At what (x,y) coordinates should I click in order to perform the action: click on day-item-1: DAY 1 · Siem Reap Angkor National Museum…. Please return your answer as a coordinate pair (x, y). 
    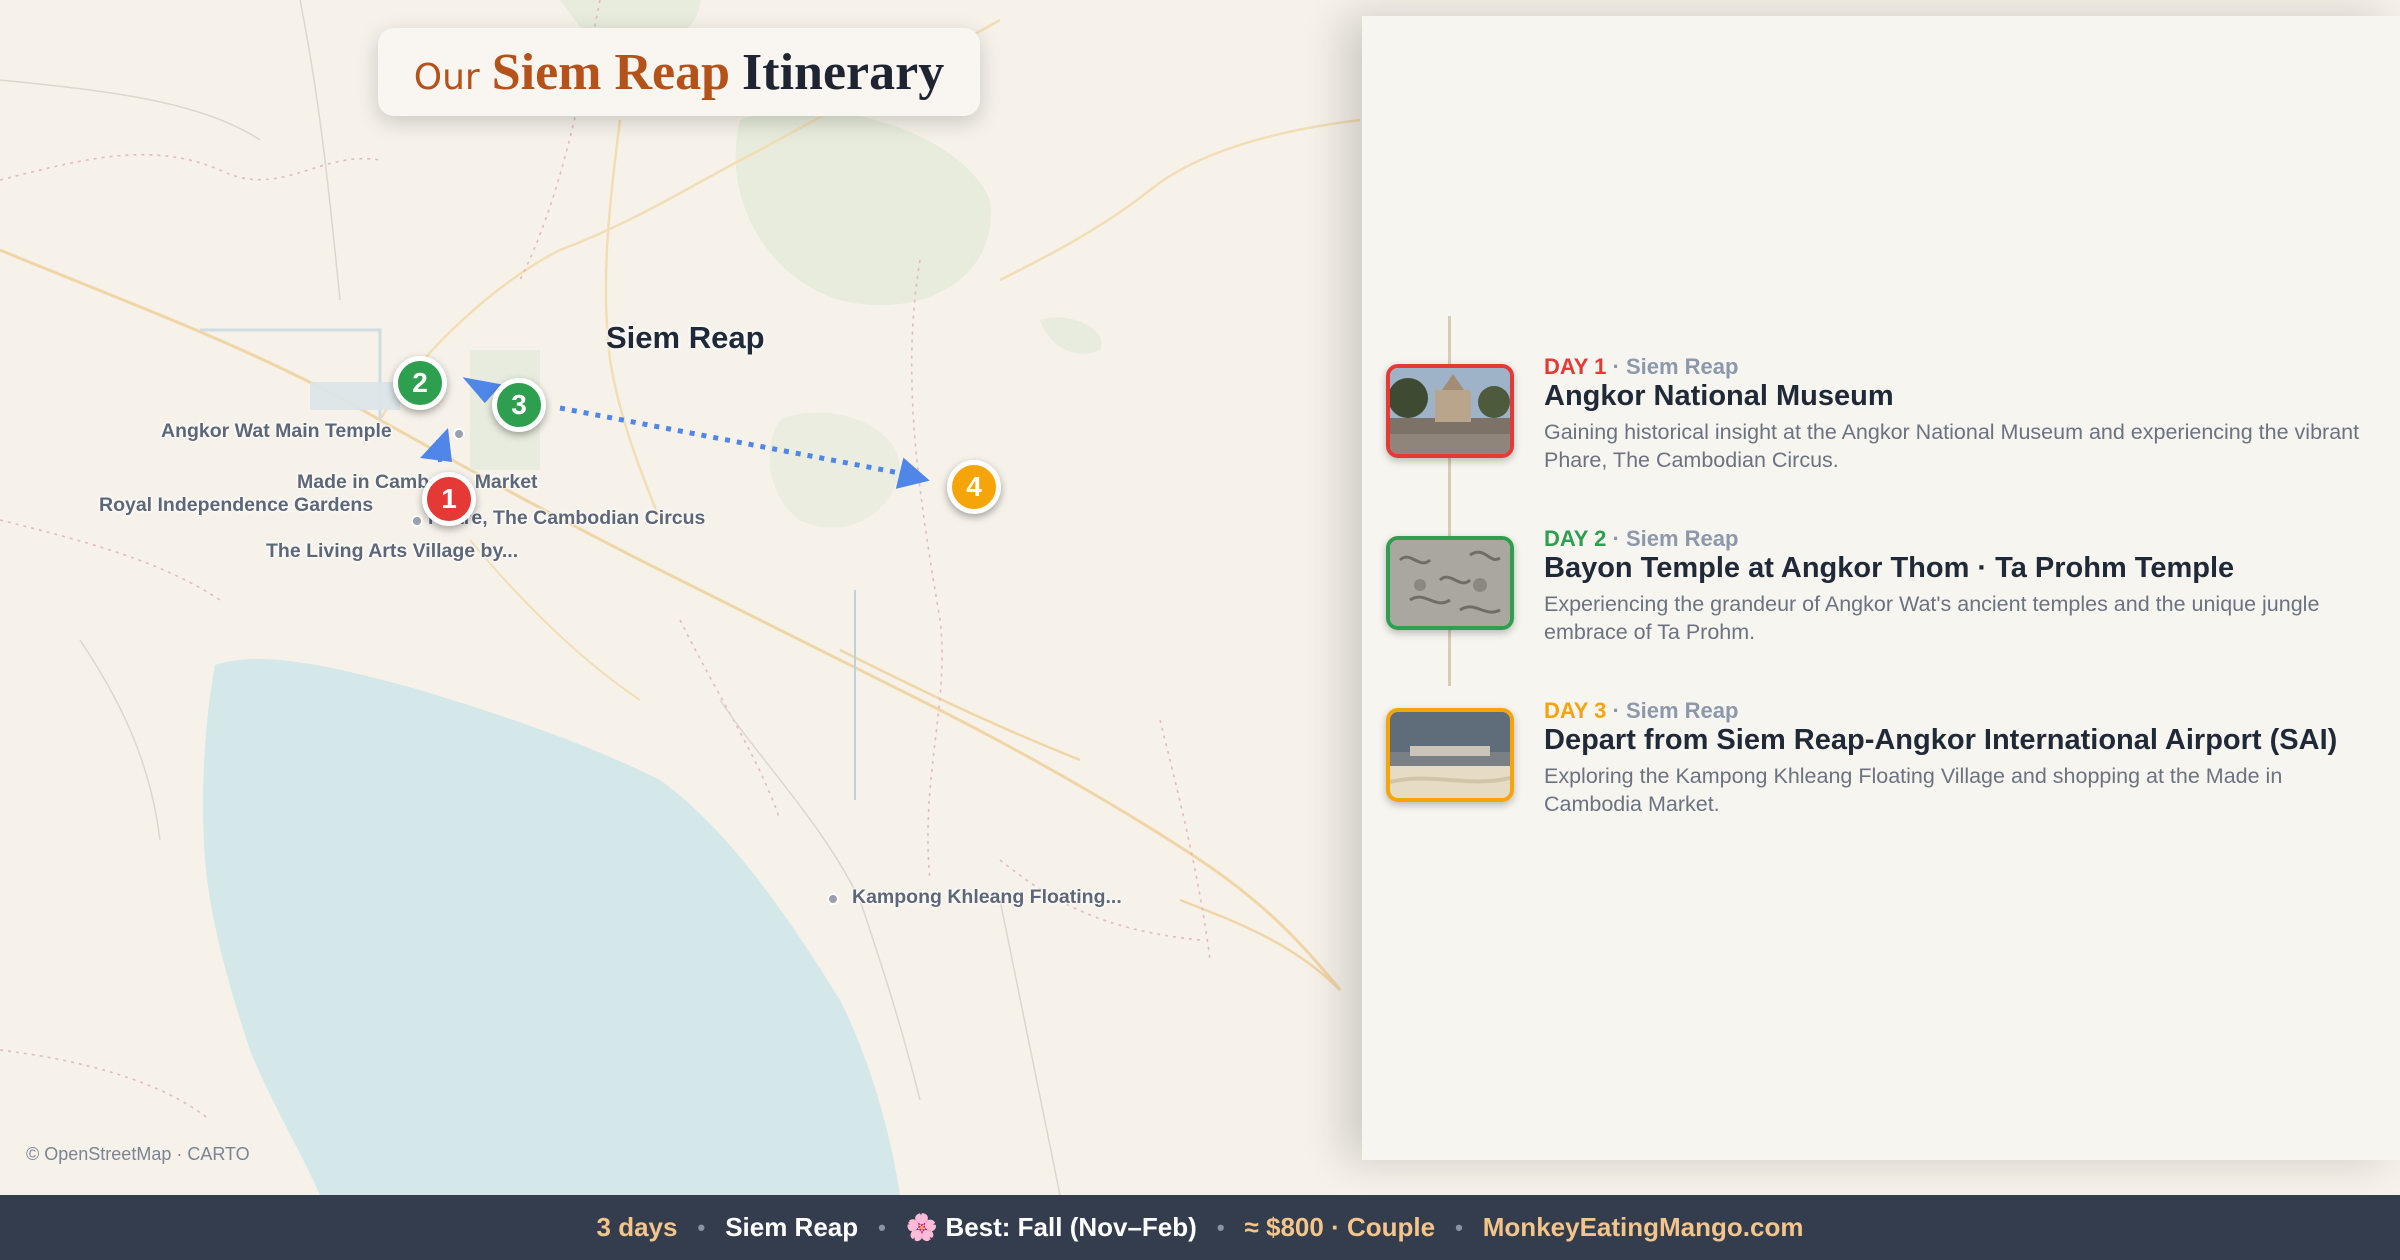
    Looking at the image, I should click on (1886, 414).